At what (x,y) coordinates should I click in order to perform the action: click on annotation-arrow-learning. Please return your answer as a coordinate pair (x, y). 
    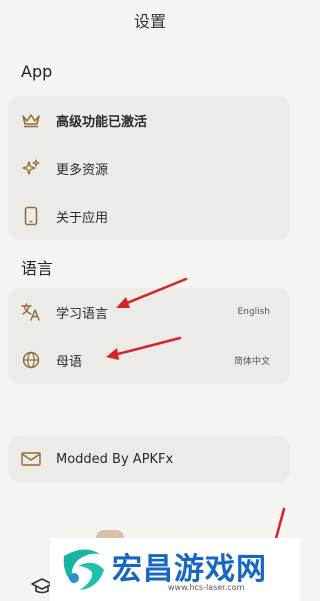
    Looking at the image, I should click on (152, 292).